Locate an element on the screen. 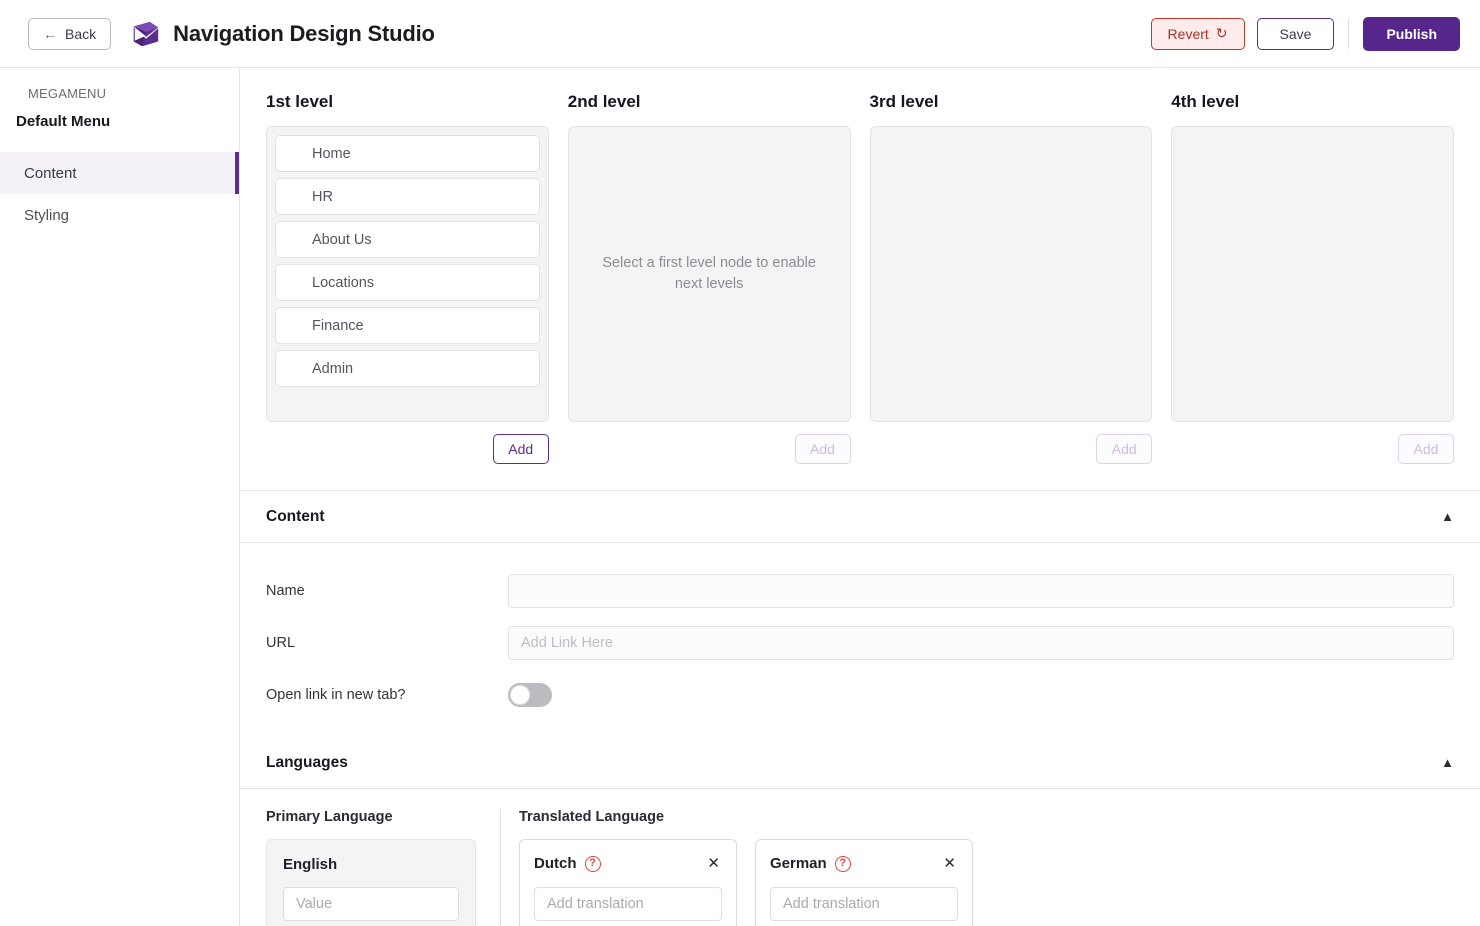 This screenshot has height=926, width=1480. header-actions: Revert ↻ Save Publish is located at coordinates (1305, 33).